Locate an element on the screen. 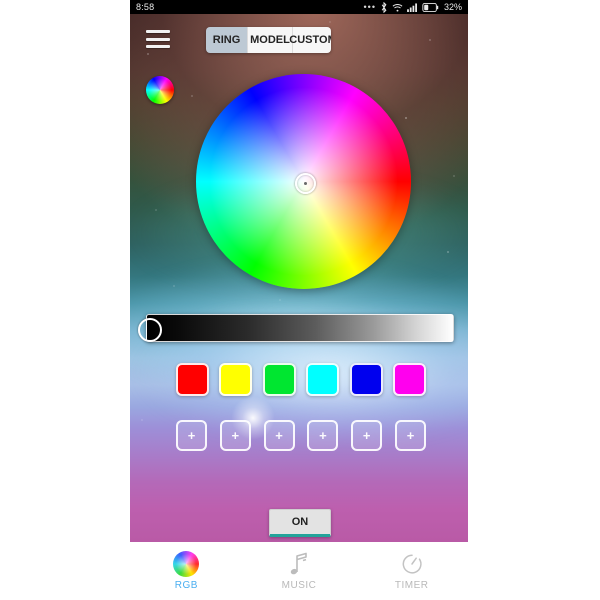 This screenshot has height=600, width=600. custom-slot-5: + is located at coordinates (367, 435).